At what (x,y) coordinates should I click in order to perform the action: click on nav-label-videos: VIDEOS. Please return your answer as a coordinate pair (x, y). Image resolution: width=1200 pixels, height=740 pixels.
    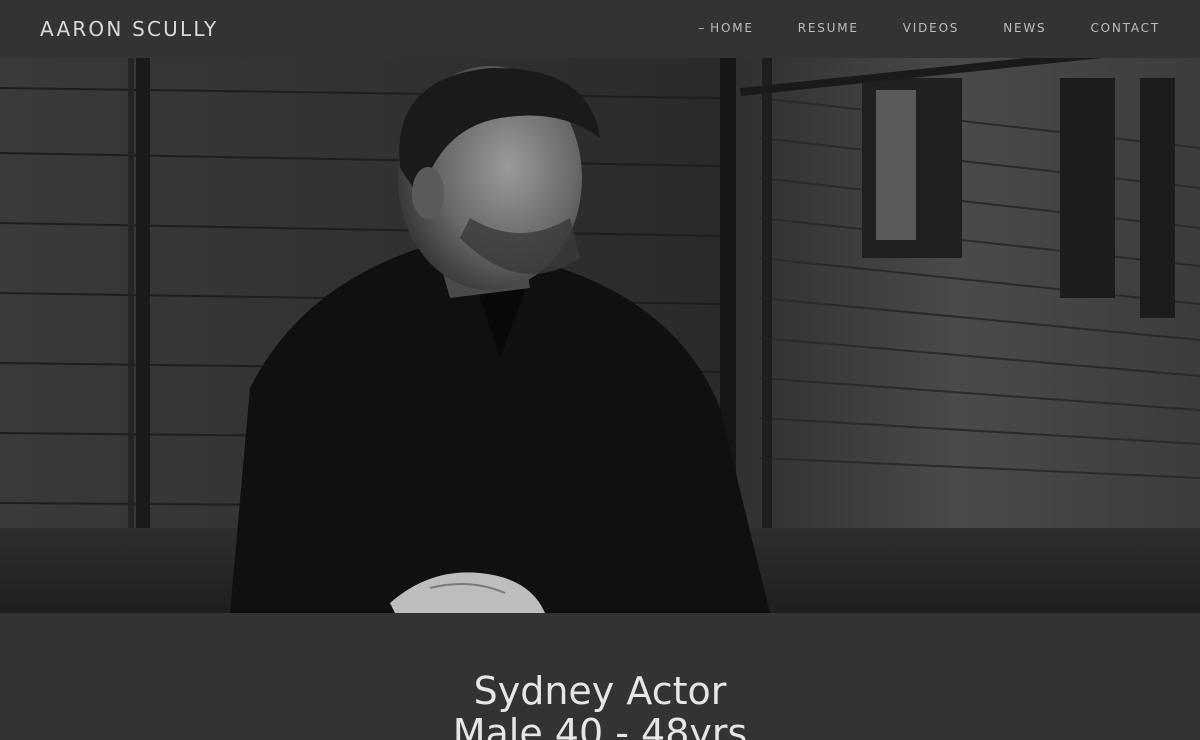
    Looking at the image, I should click on (931, 28).